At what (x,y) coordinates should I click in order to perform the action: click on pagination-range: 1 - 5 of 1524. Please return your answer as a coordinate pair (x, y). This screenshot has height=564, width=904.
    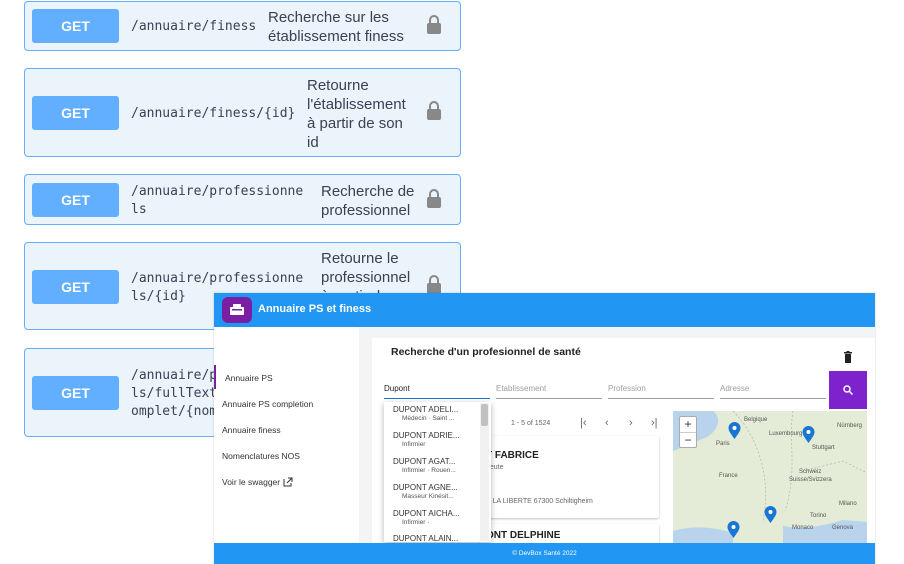
    Looking at the image, I should click on (531, 423).